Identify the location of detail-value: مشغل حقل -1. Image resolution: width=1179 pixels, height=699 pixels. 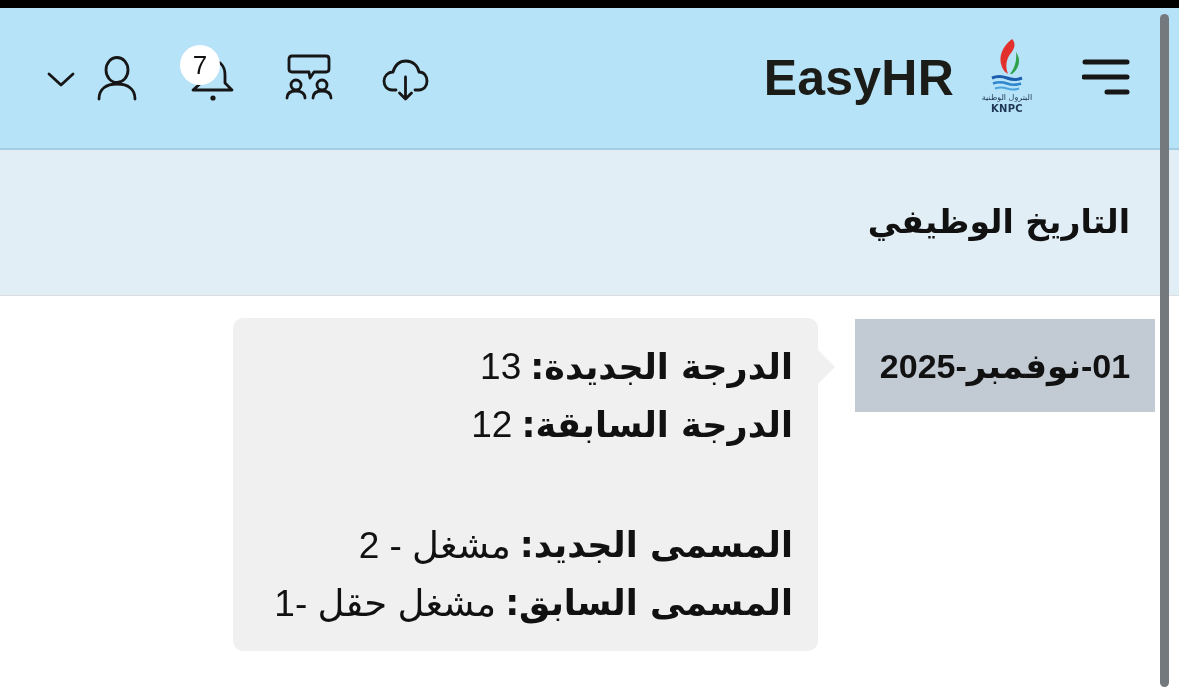
(385, 603).